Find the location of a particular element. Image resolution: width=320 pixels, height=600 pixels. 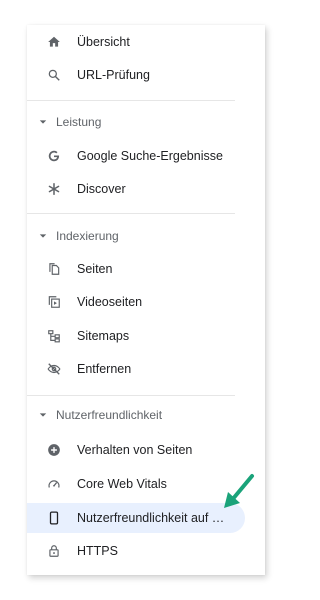

nav-item-label: Verhalten von Seiten is located at coordinates (135, 450).